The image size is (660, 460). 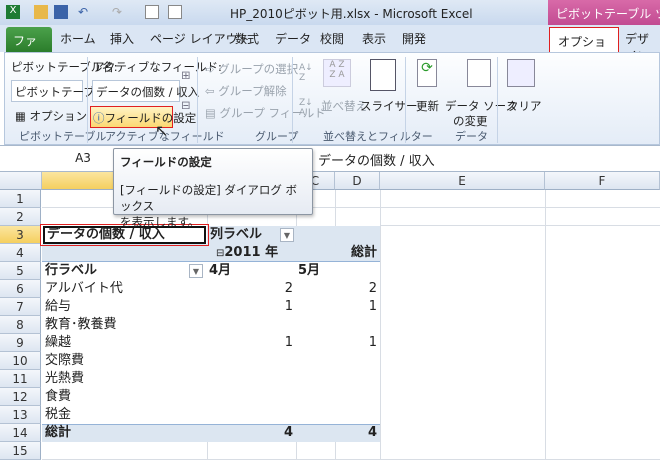 What do you see at coordinates (602, 181) in the screenshot?
I see `column-header-f: F` at bounding box center [602, 181].